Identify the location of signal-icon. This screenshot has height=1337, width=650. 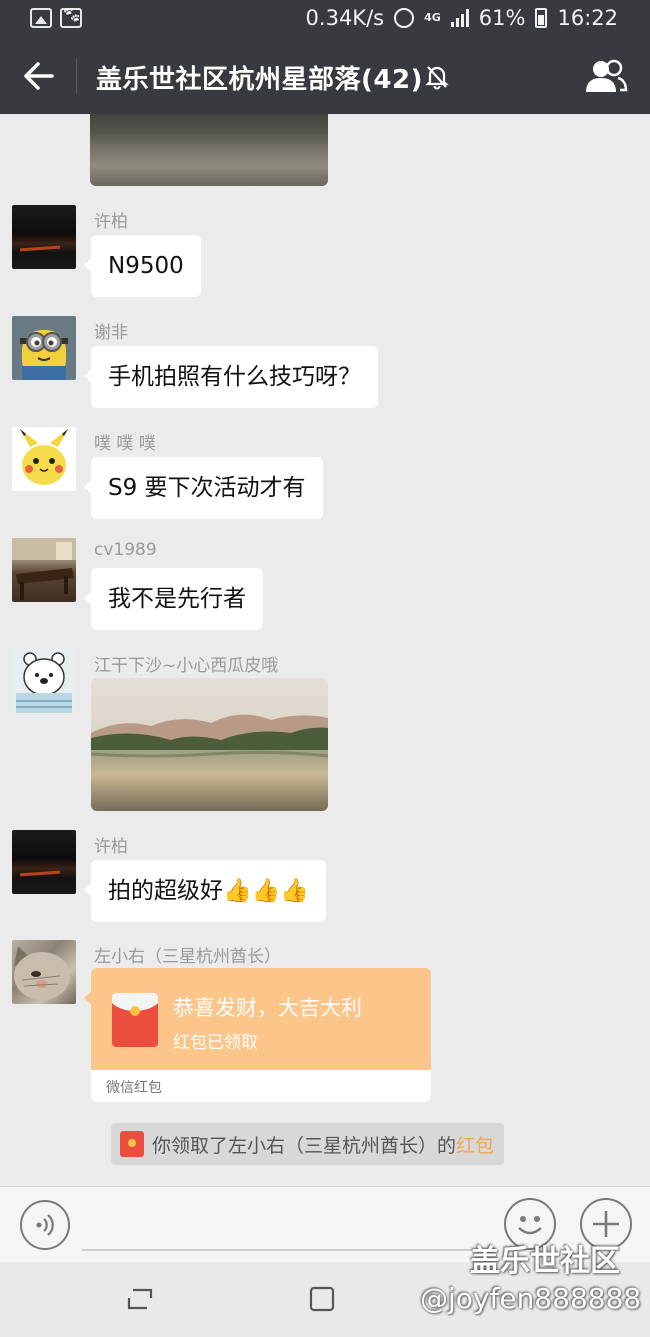
(459, 18).